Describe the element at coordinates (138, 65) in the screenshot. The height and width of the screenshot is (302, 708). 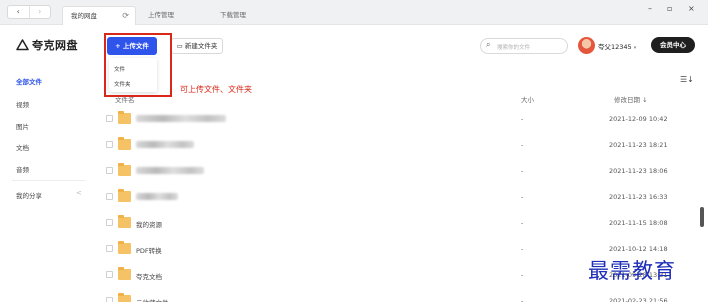
I see `annotation-highlight-box` at that location.